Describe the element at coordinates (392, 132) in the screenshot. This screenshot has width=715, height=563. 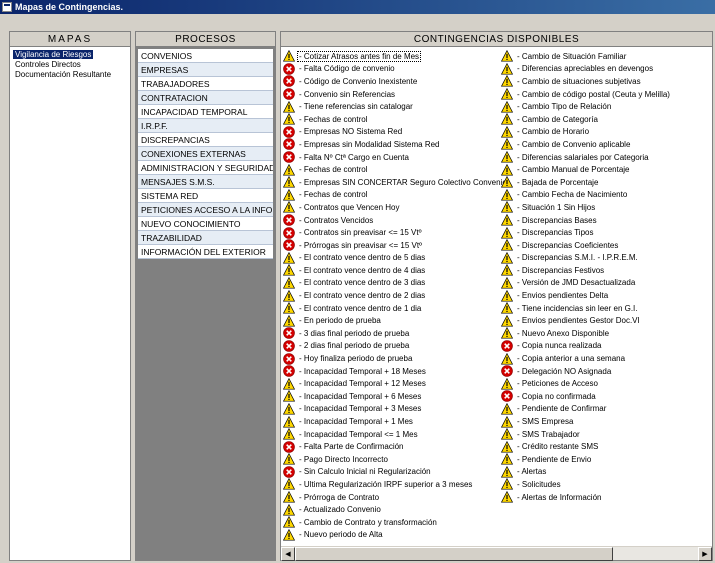
I see `contingencia-item: - Empresas NO Sistema Red` at that location.